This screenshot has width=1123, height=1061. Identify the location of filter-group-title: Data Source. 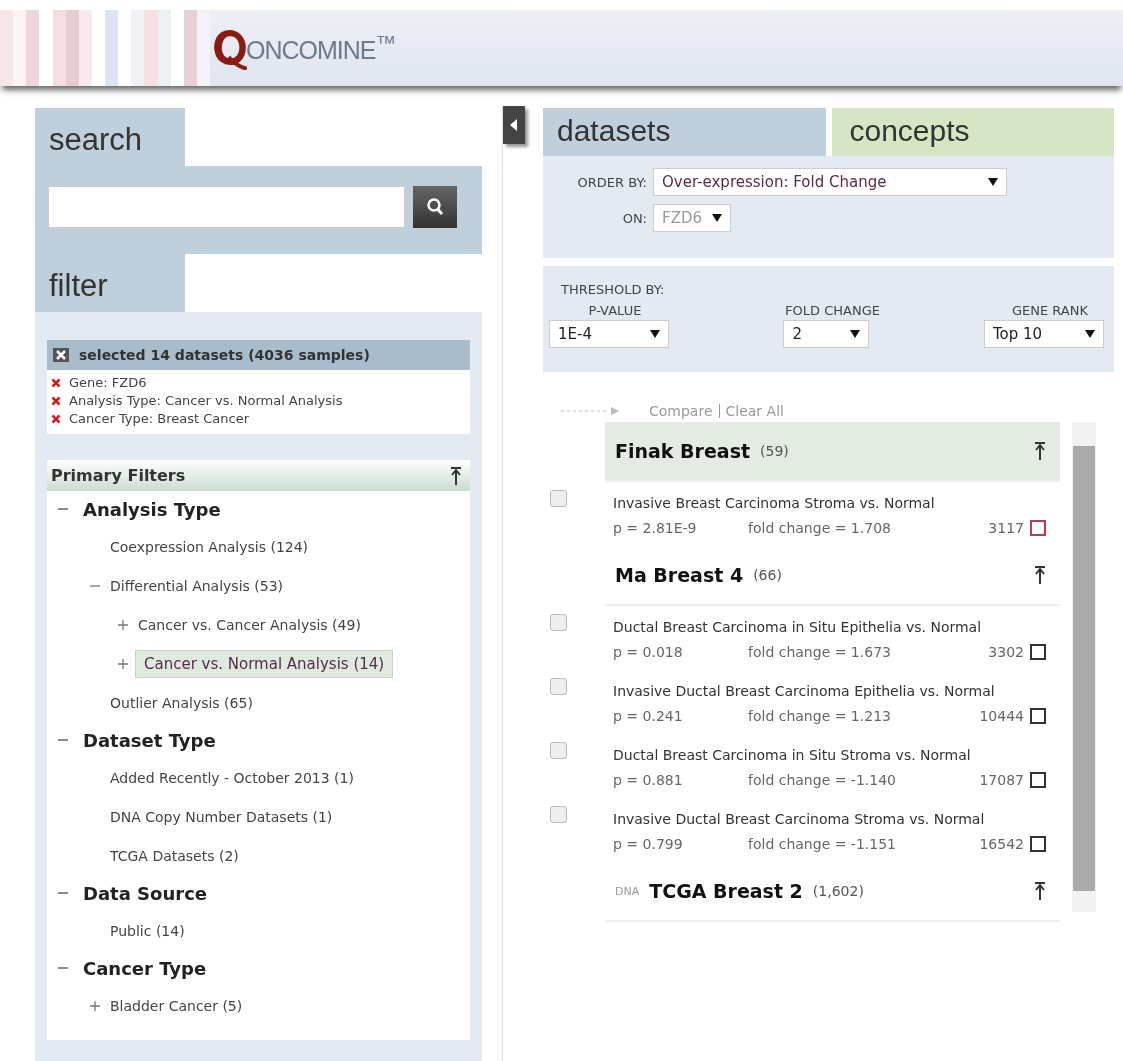
(145, 893).